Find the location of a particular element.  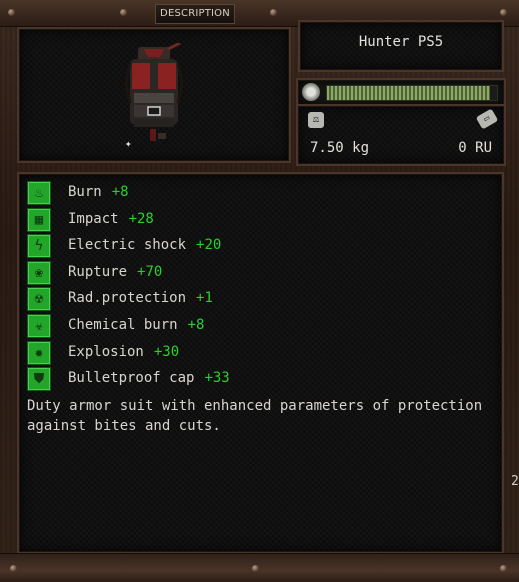

condition-icon is located at coordinates (311, 92).